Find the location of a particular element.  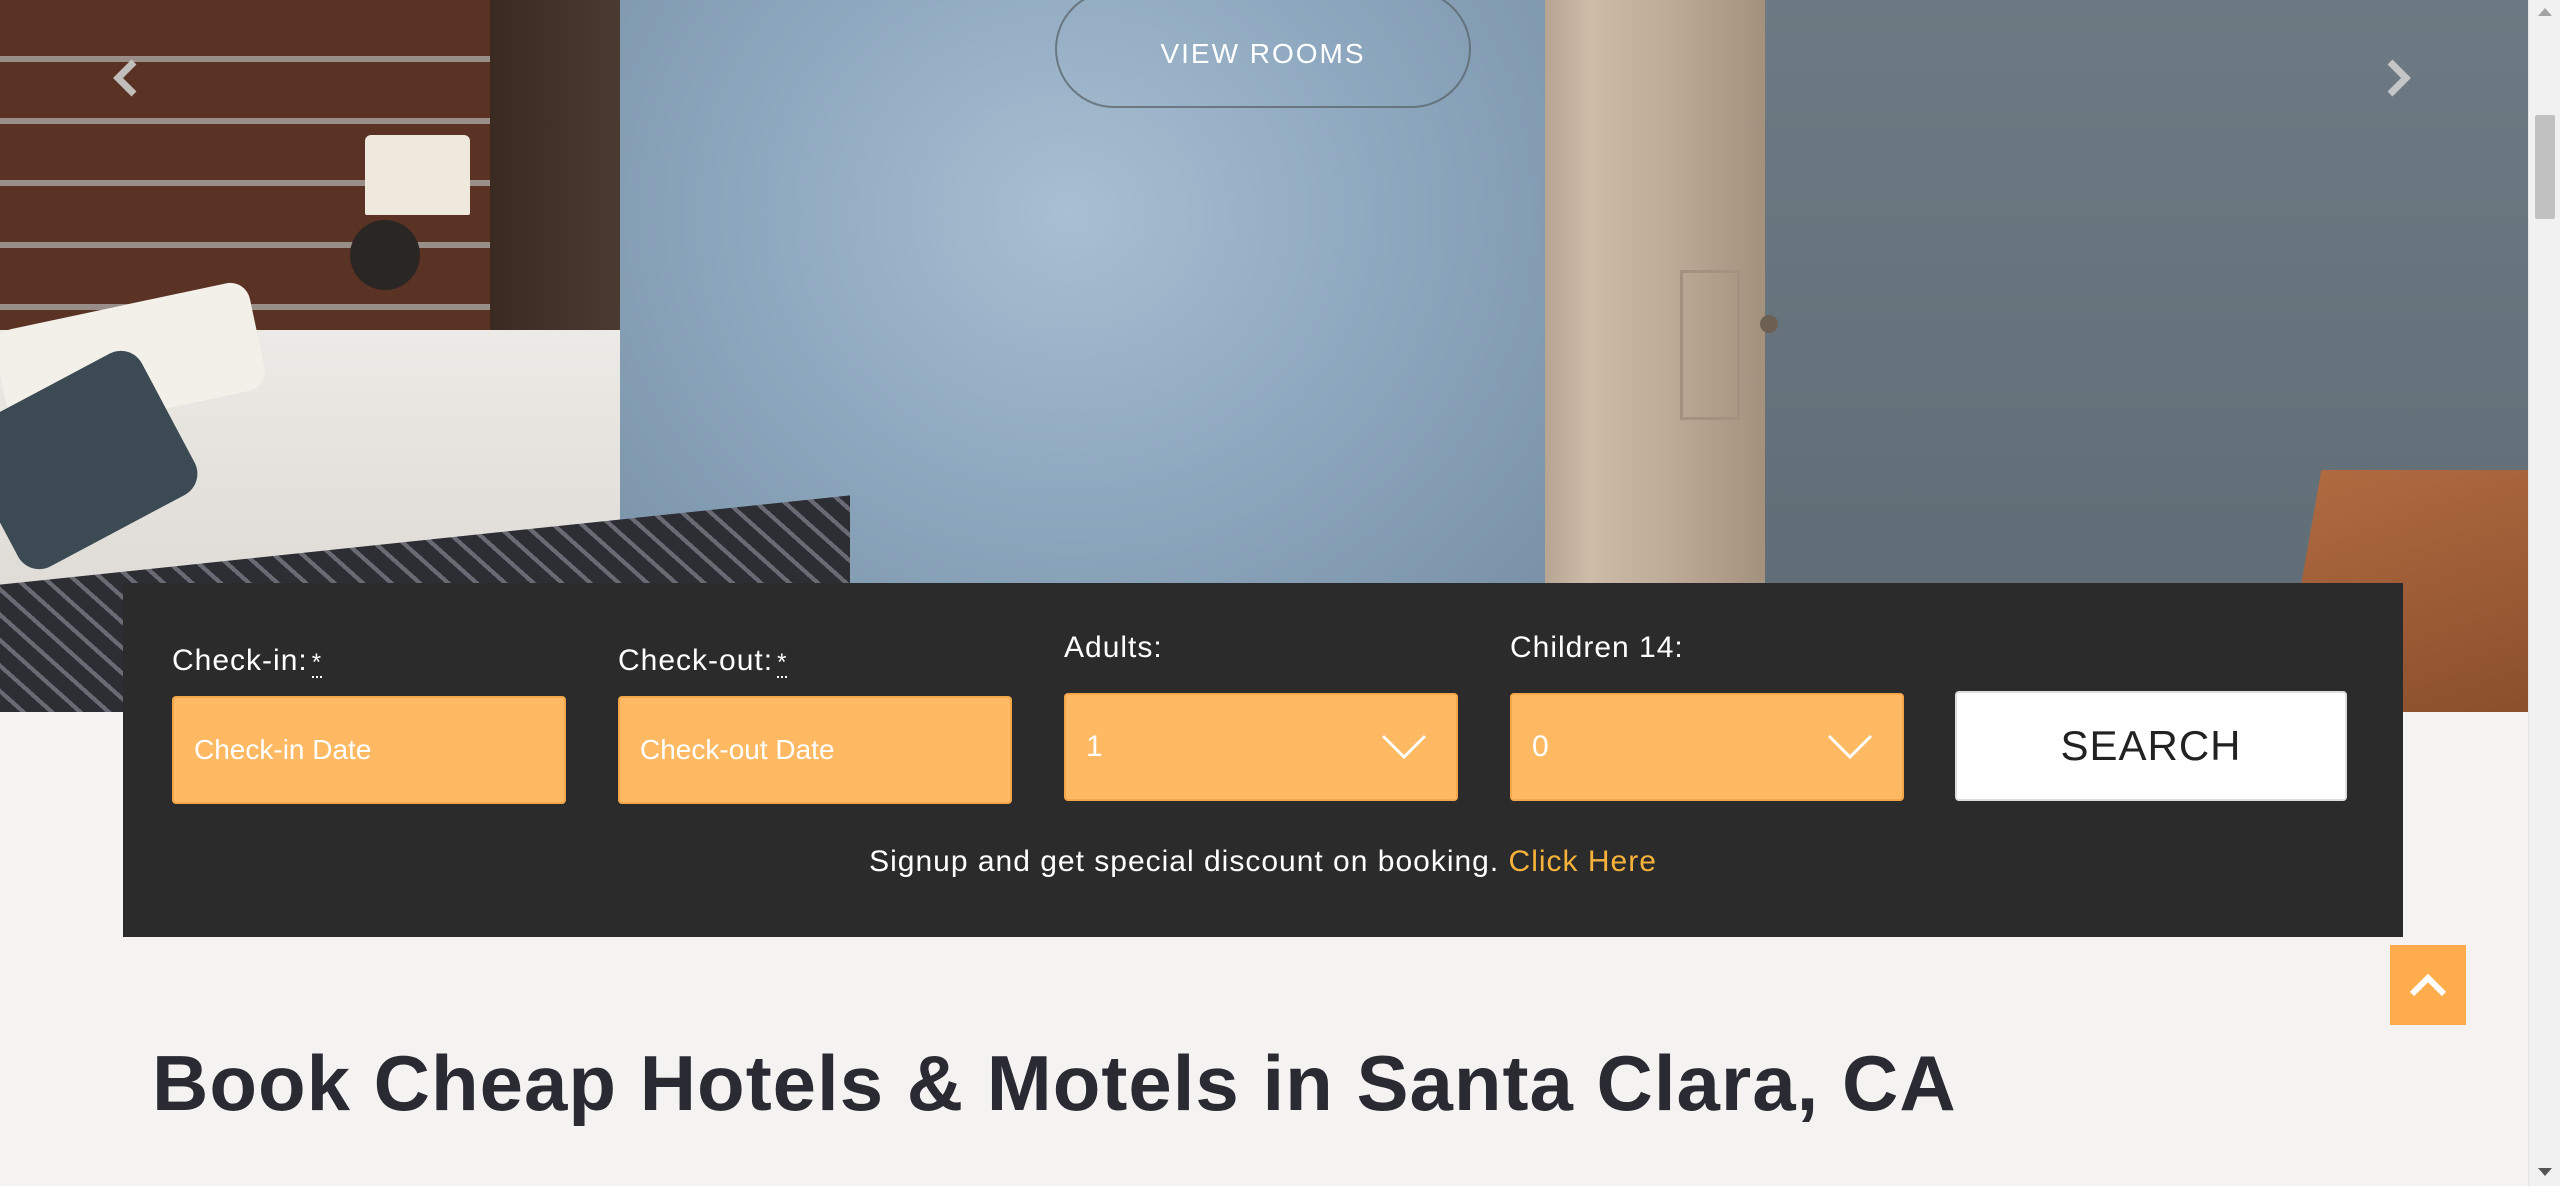

signup-link: Click Here is located at coordinates (1583, 861).